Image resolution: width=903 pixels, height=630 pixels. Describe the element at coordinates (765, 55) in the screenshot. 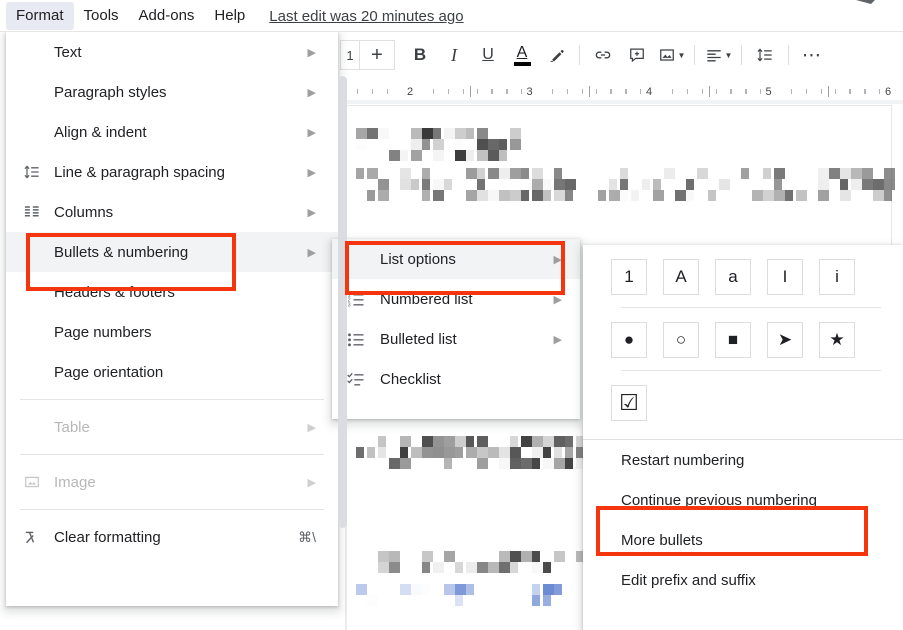

I see `line-spacing-button` at that location.